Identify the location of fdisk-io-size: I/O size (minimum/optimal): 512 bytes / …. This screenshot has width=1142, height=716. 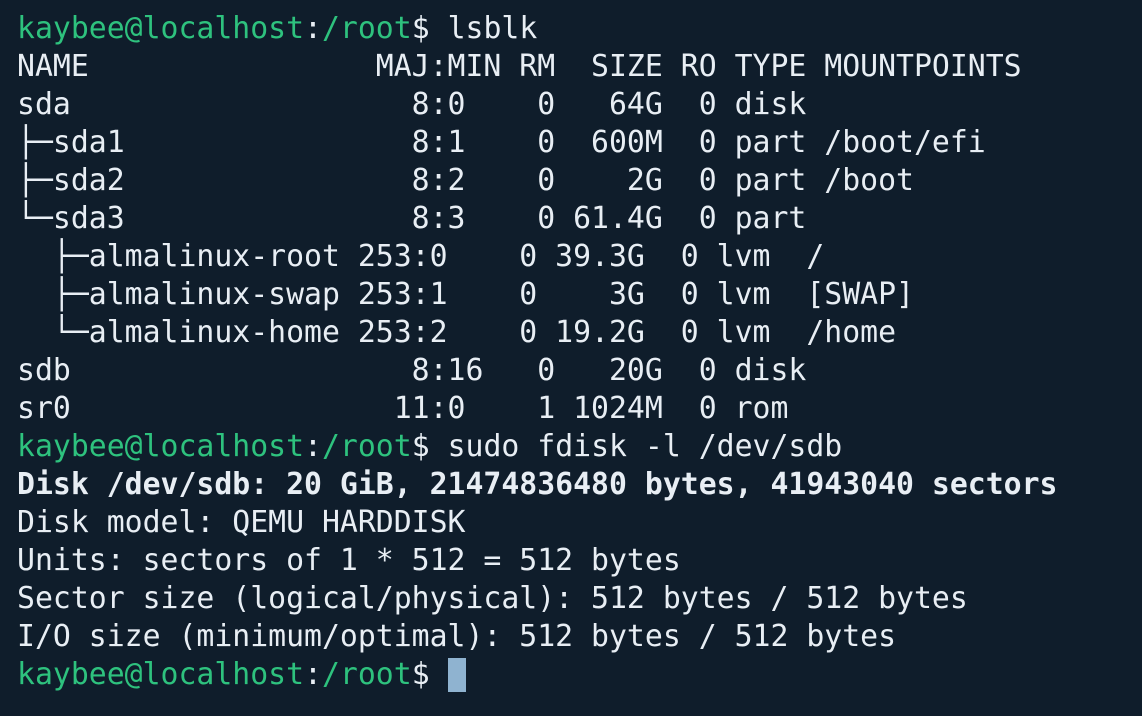
(457, 636).